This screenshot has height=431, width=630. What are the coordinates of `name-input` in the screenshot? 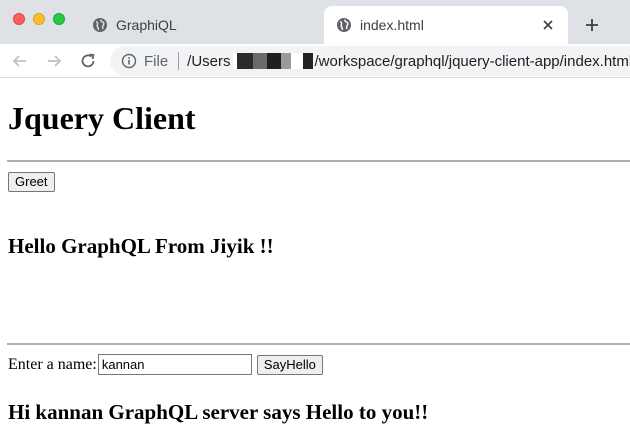 It's located at (174, 364).